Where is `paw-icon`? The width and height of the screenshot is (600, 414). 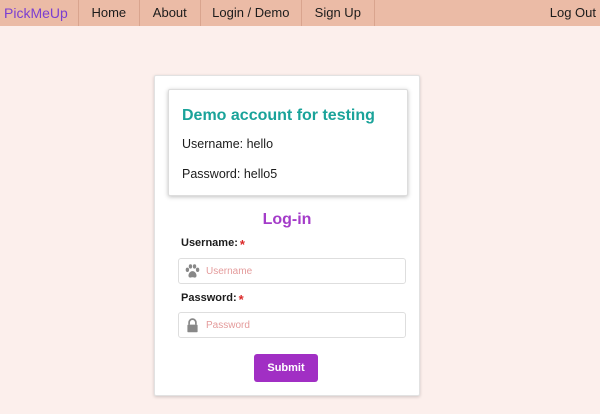
paw-icon is located at coordinates (192, 271).